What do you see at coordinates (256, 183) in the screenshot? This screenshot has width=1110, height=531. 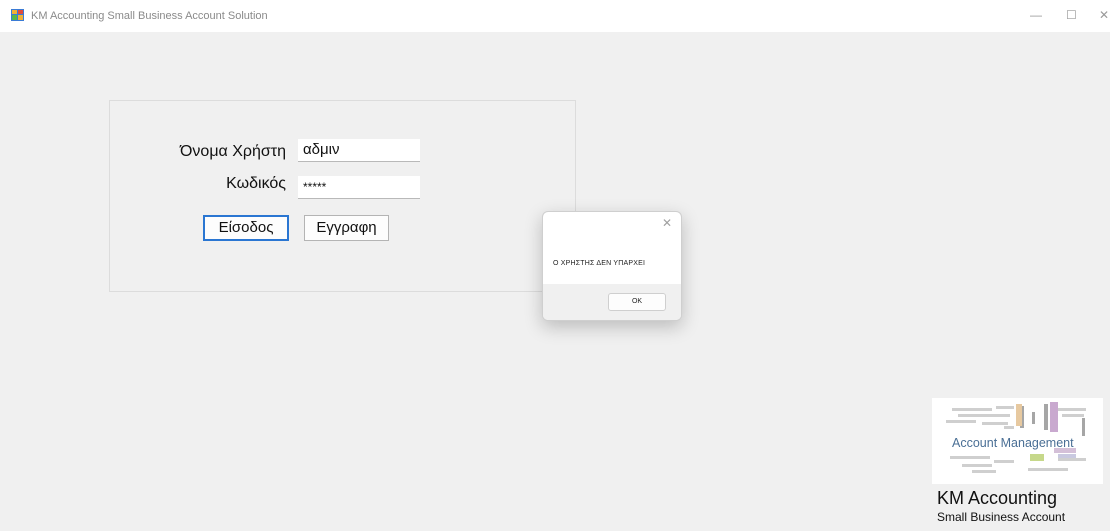 I see `password-label: Κωδικός` at bounding box center [256, 183].